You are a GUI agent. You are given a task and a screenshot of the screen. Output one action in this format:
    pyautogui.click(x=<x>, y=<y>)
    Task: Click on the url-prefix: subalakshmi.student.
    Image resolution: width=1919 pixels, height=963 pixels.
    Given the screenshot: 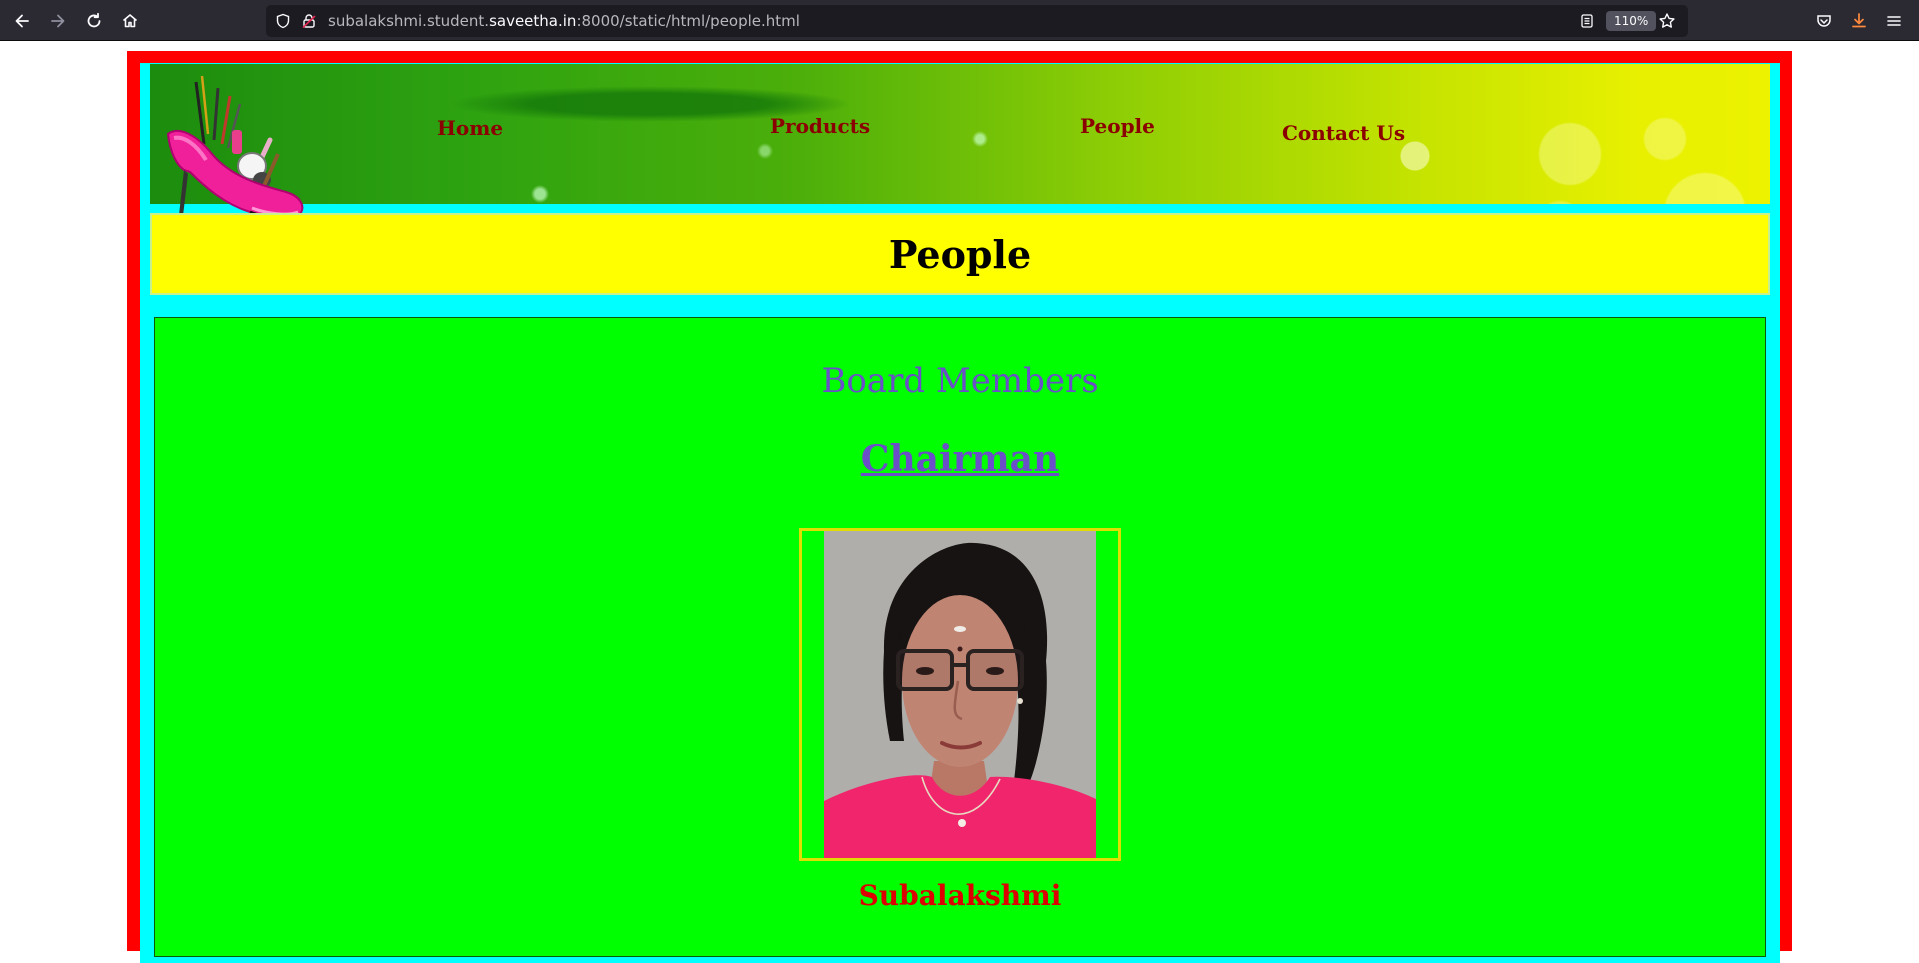 What is the action you would take?
    pyautogui.click(x=409, y=21)
    